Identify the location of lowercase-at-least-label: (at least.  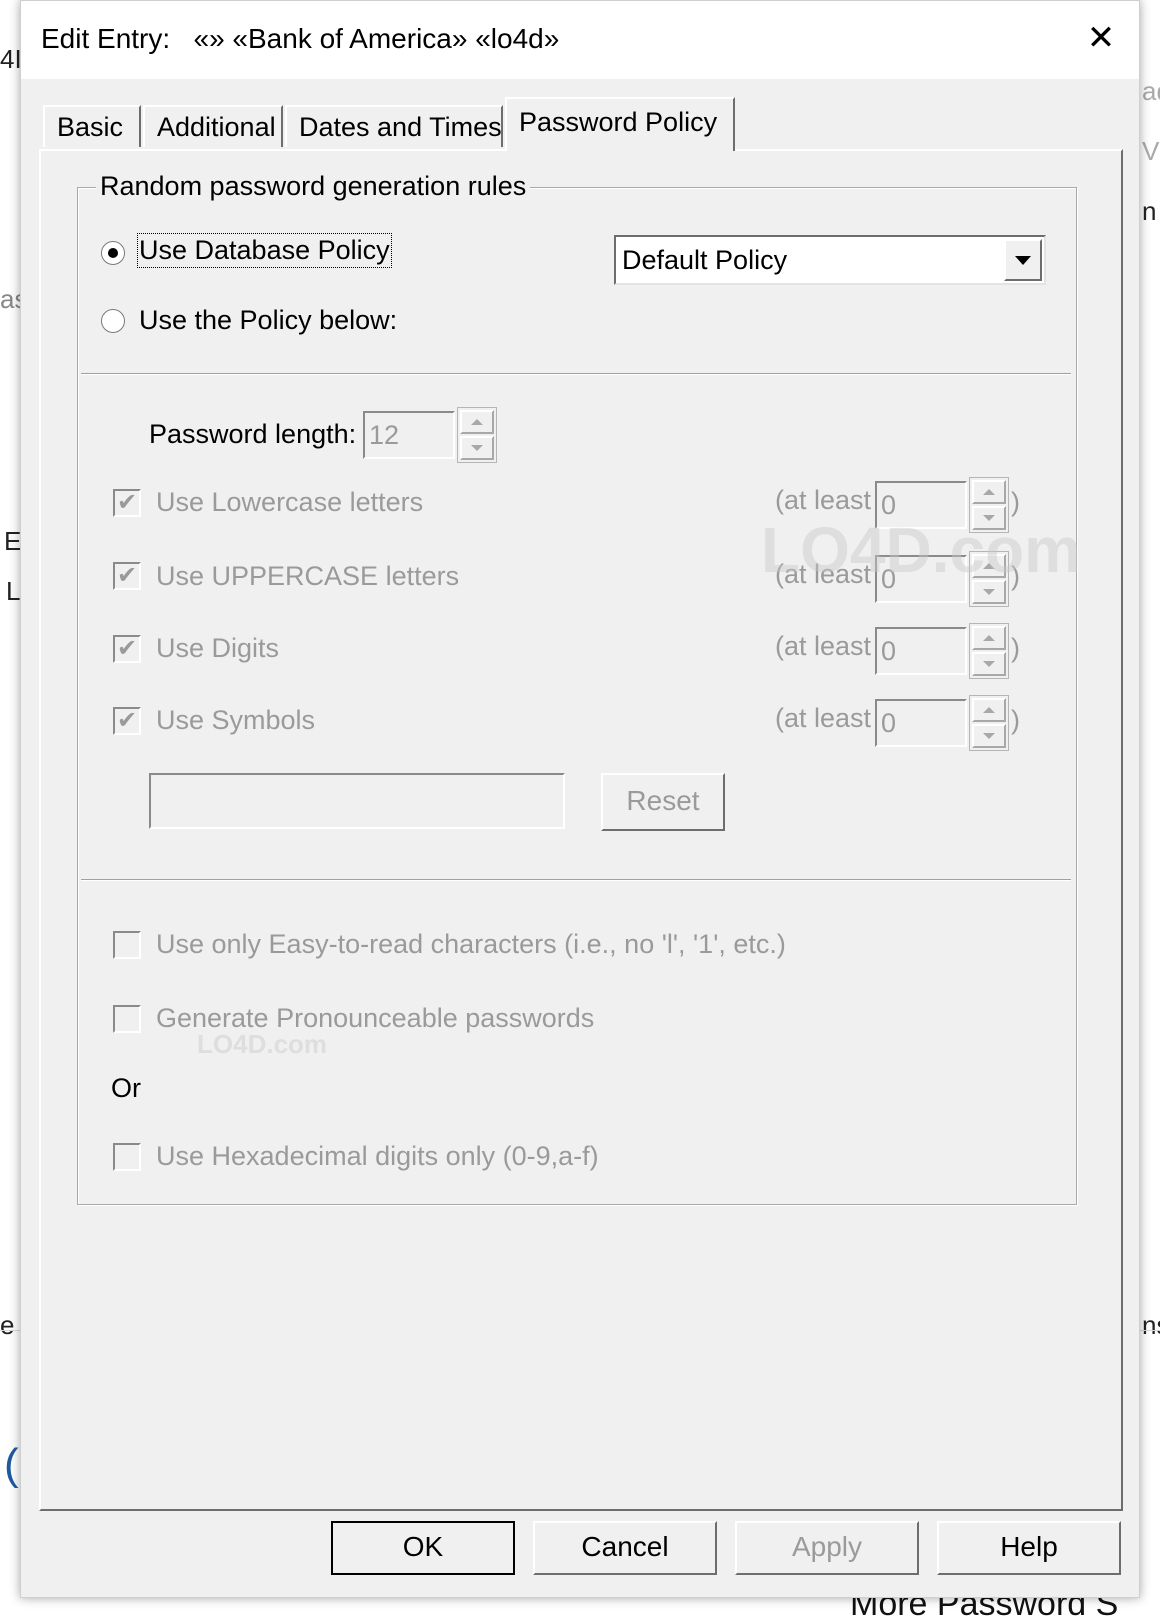
(823, 500).